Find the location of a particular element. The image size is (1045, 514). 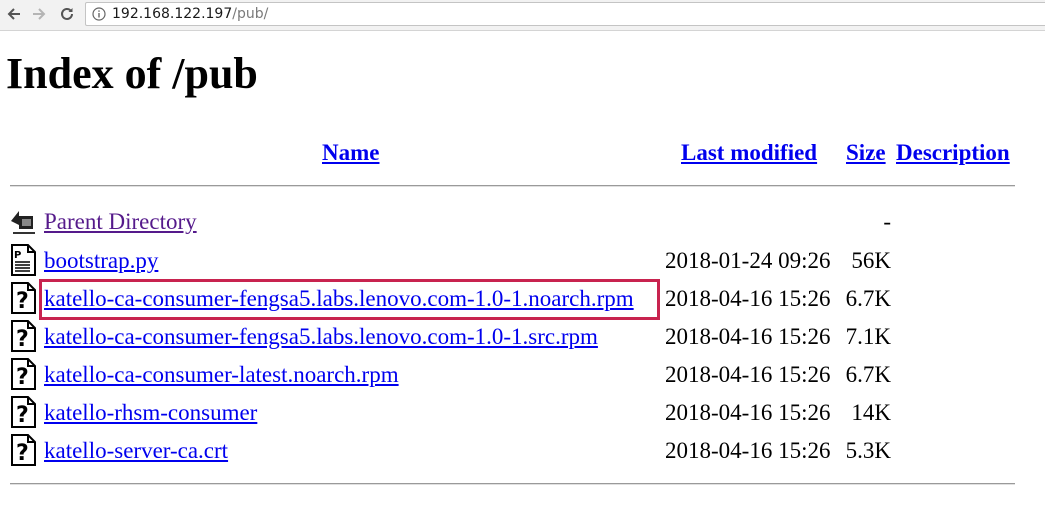

file-link: katello-ca-consumer-latest.noarch.rpm is located at coordinates (221, 375).